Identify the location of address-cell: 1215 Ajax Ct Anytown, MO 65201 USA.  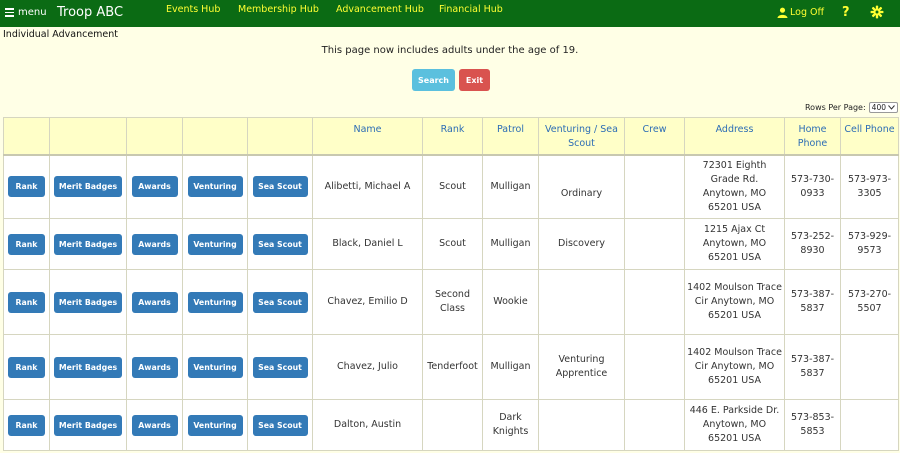
(734, 244).